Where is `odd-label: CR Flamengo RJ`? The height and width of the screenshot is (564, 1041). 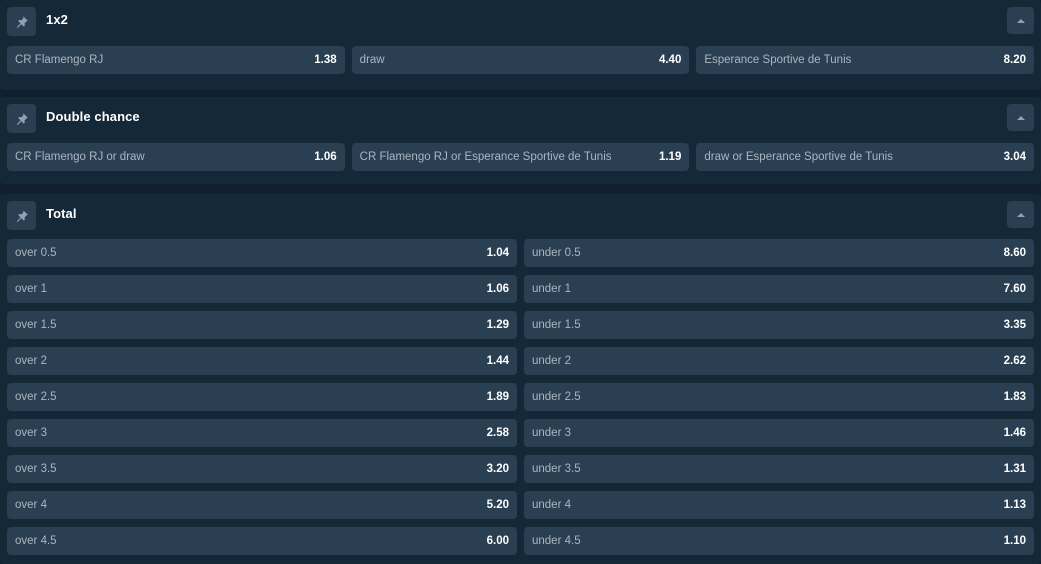 odd-label: CR Flamengo RJ is located at coordinates (59, 60).